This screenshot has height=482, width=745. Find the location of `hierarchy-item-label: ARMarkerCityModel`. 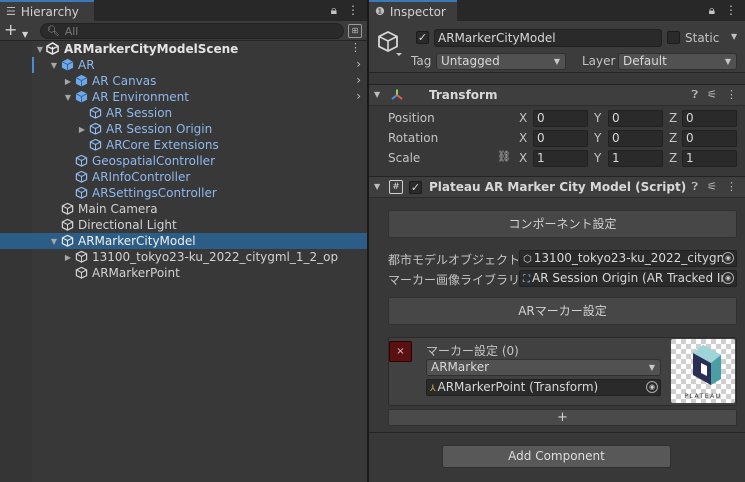

hierarchy-item-label: ARMarkerCityModel is located at coordinates (137, 241).